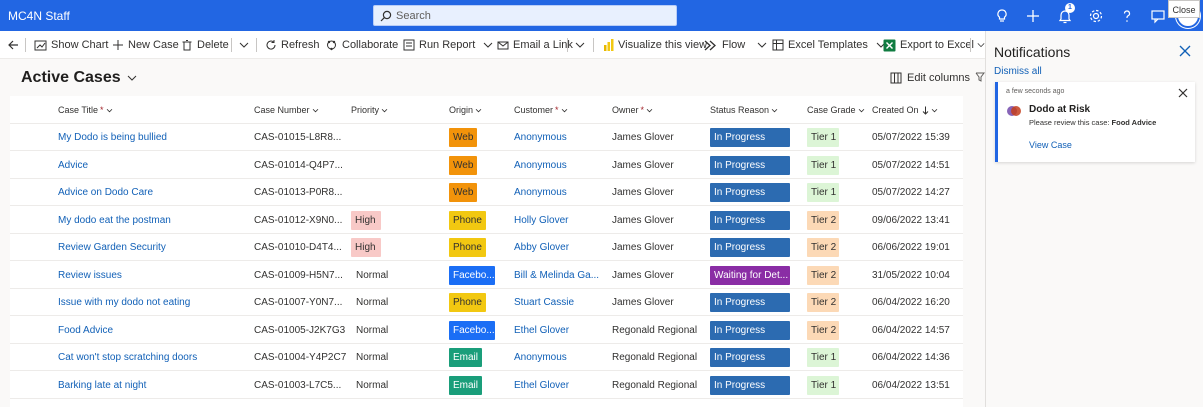 The image size is (1203, 407). I want to click on collaborate-label: Collaborate, so click(370, 45).